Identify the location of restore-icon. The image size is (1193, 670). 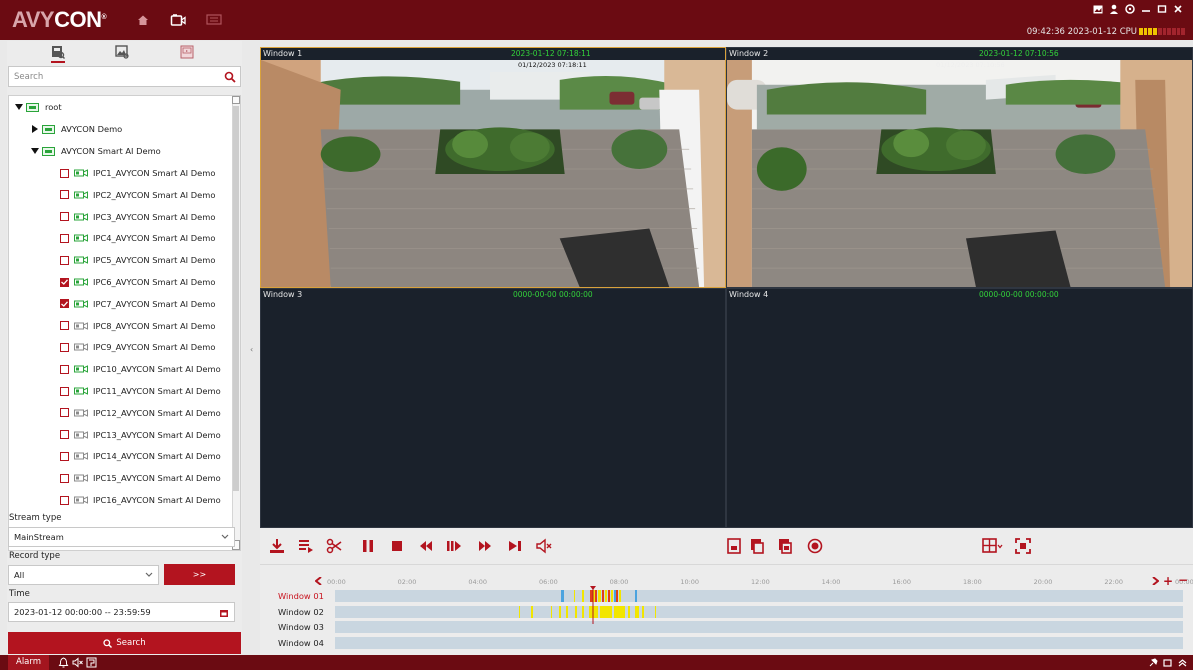
(1167, 662).